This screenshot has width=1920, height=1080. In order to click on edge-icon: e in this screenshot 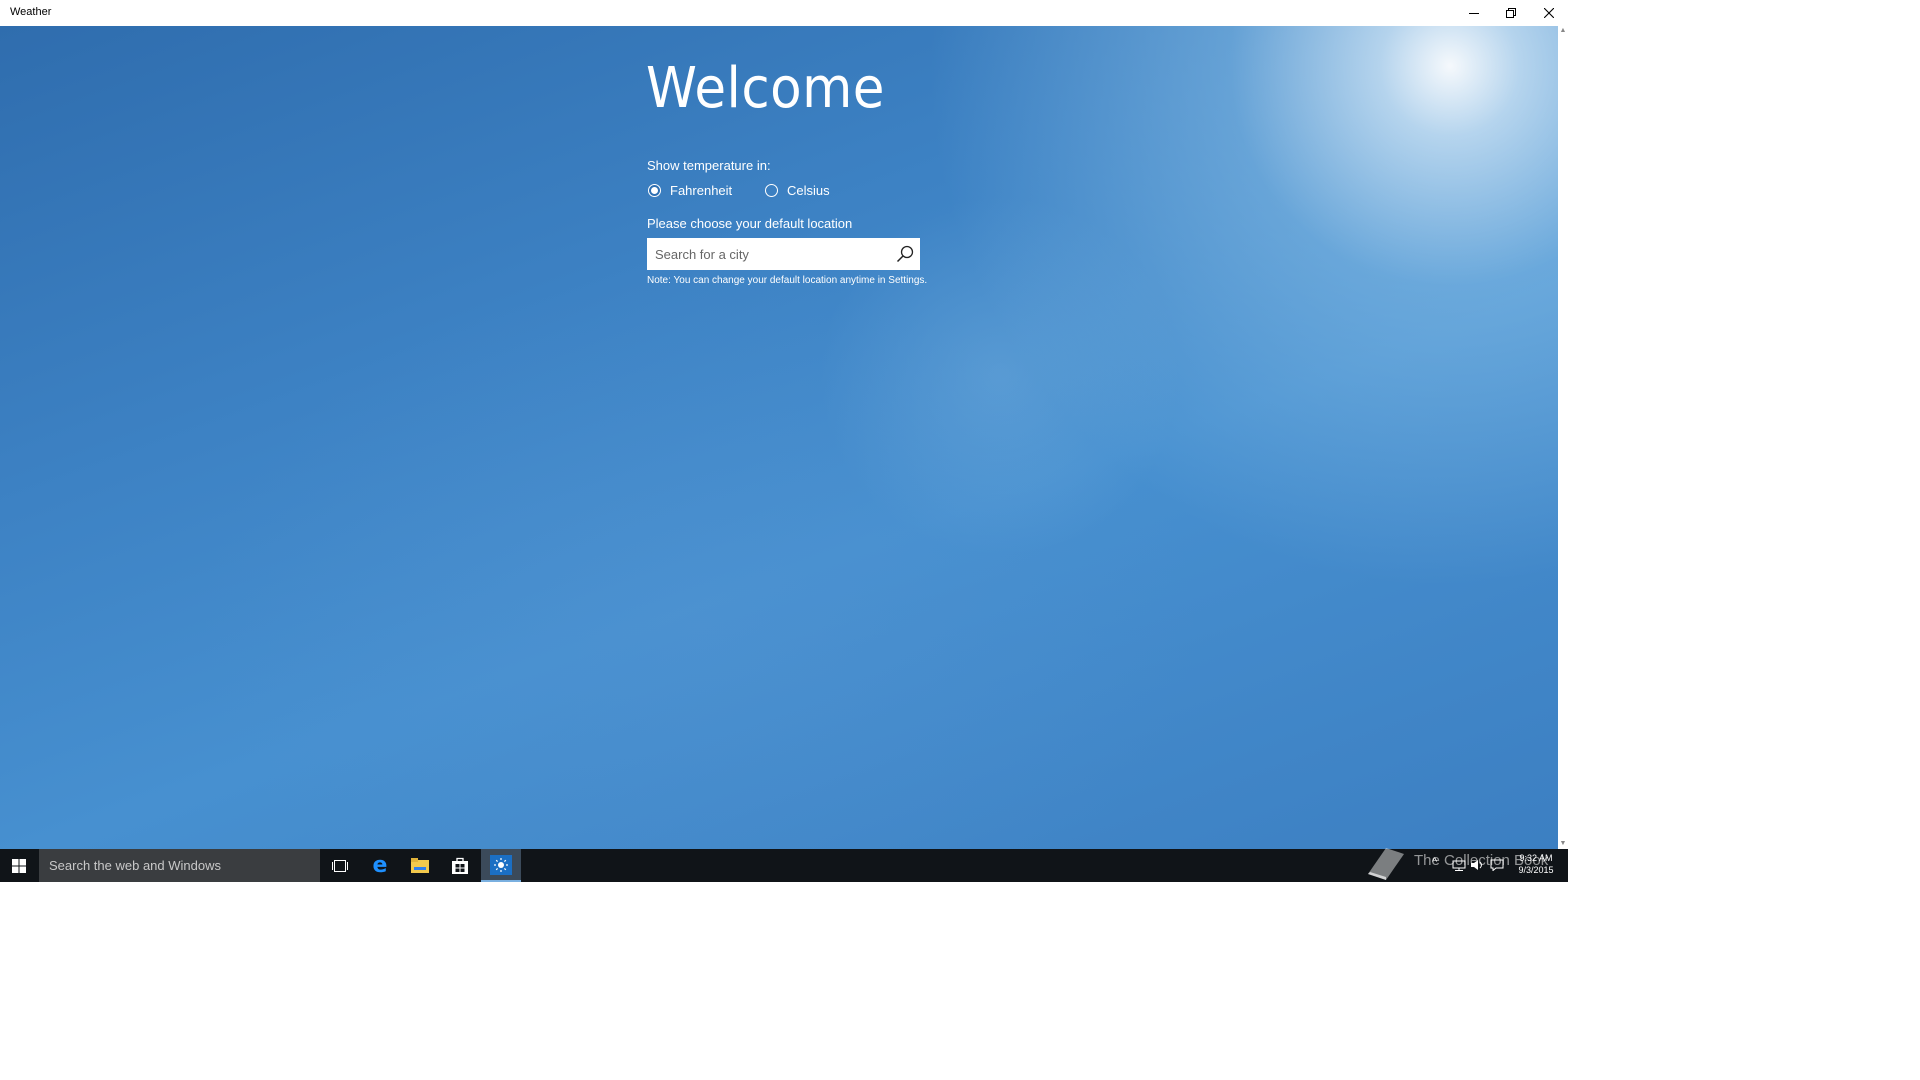, I will do `click(380, 865)`.